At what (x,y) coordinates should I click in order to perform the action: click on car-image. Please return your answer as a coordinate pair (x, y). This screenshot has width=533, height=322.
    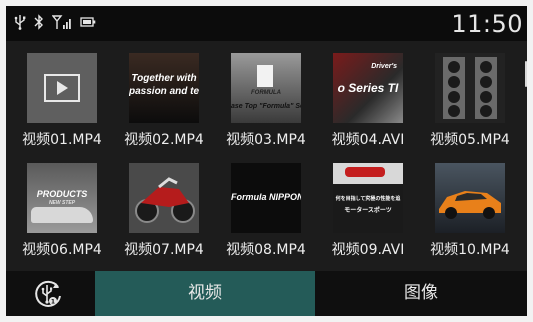
    Looking at the image, I should click on (470, 205).